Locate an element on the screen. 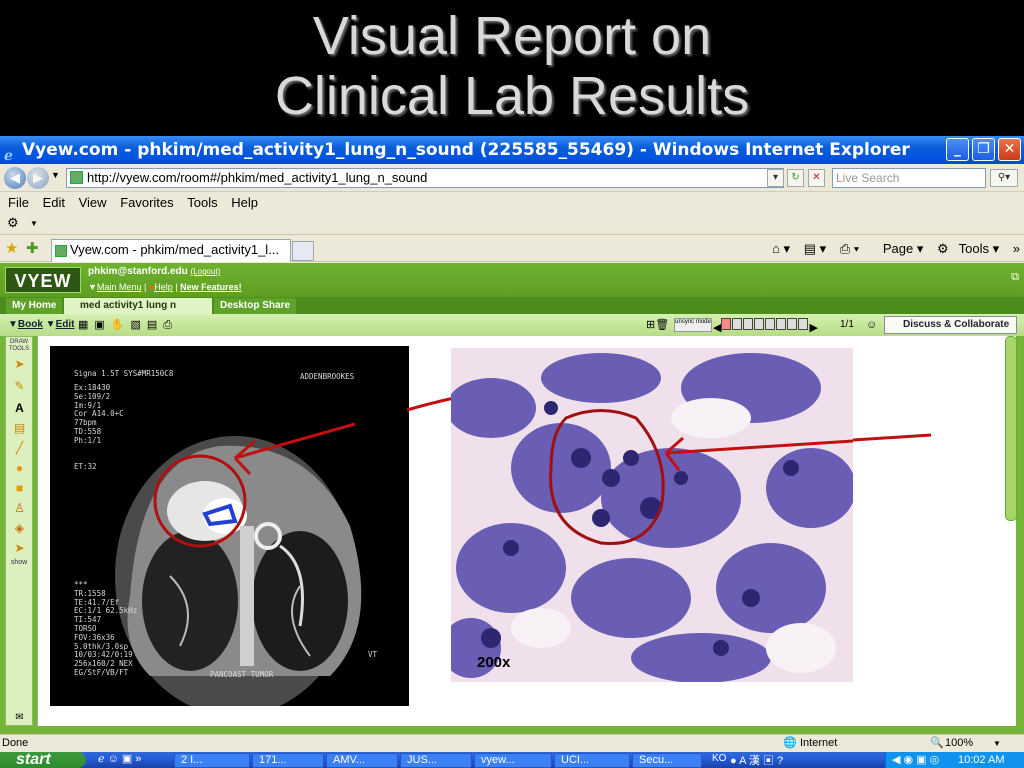  tab-desktop-share: Desktop Share is located at coordinates (255, 306).